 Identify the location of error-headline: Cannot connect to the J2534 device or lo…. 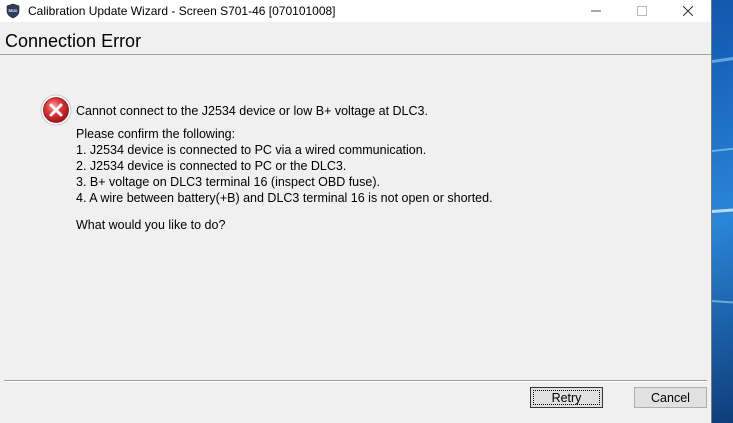
(252, 111).